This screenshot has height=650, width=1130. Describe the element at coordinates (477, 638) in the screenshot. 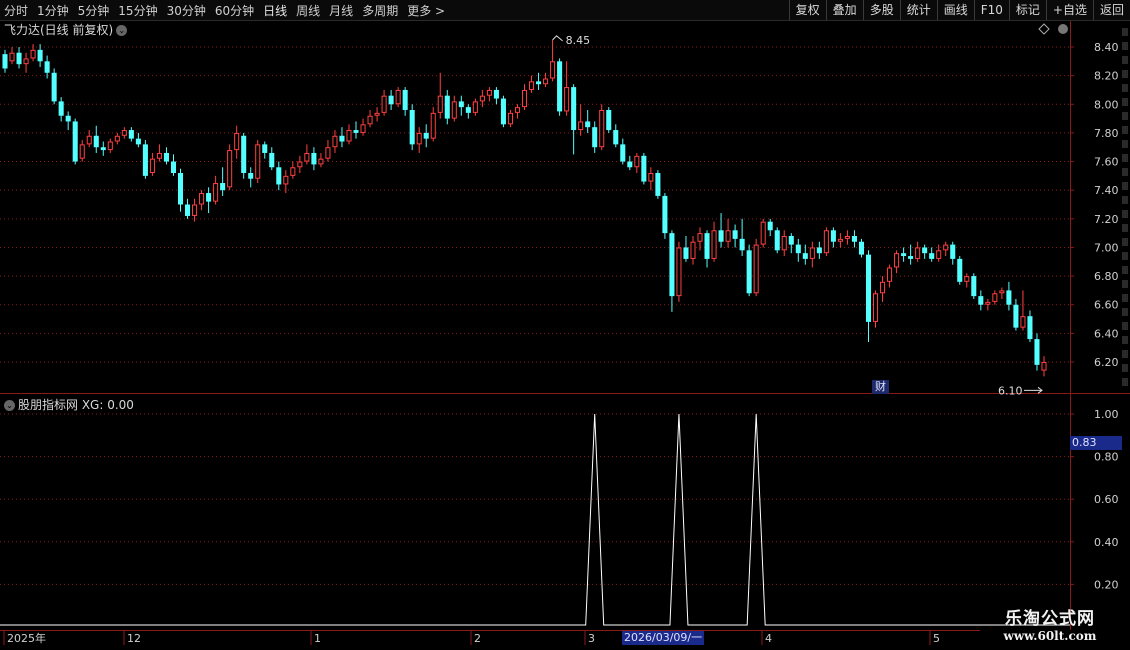

I see `x-axis-label: 2` at that location.